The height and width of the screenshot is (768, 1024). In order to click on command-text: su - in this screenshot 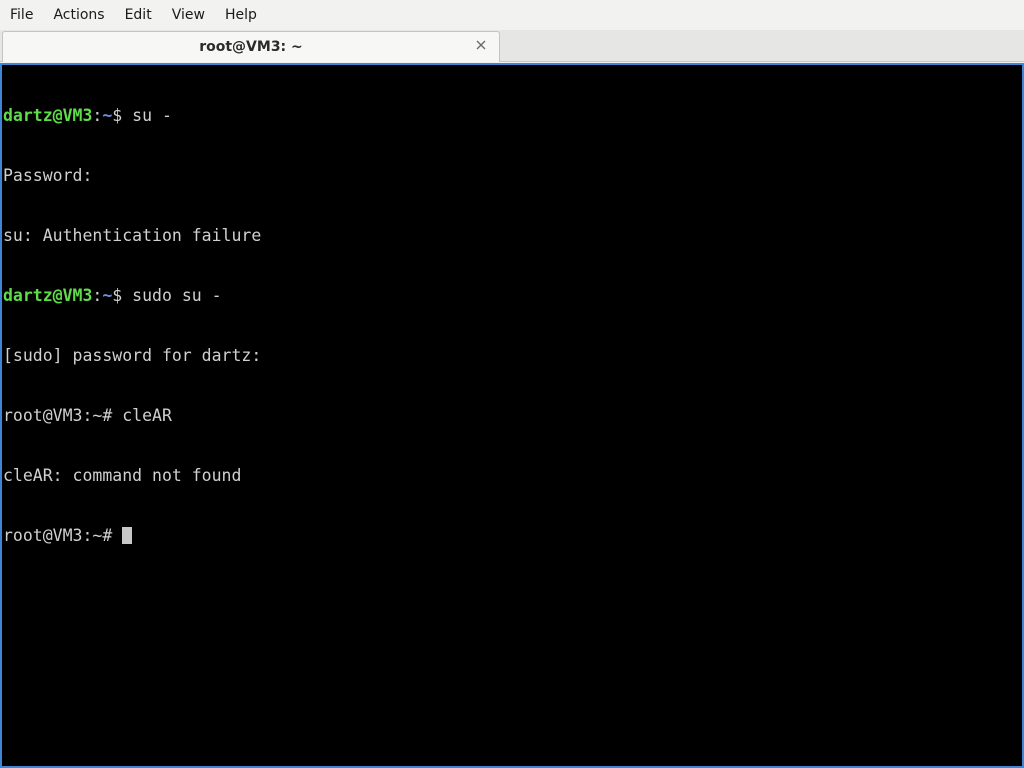, I will do `click(152, 115)`.